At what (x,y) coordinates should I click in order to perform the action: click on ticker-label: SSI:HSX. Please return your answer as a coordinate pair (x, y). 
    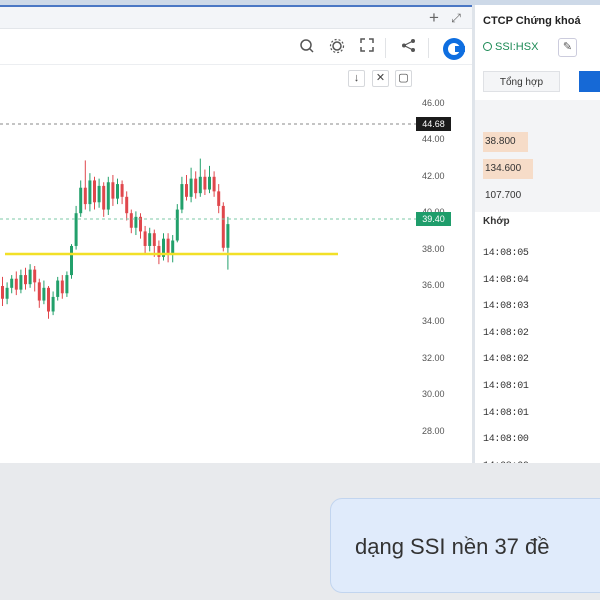
    Looking at the image, I should click on (510, 47).